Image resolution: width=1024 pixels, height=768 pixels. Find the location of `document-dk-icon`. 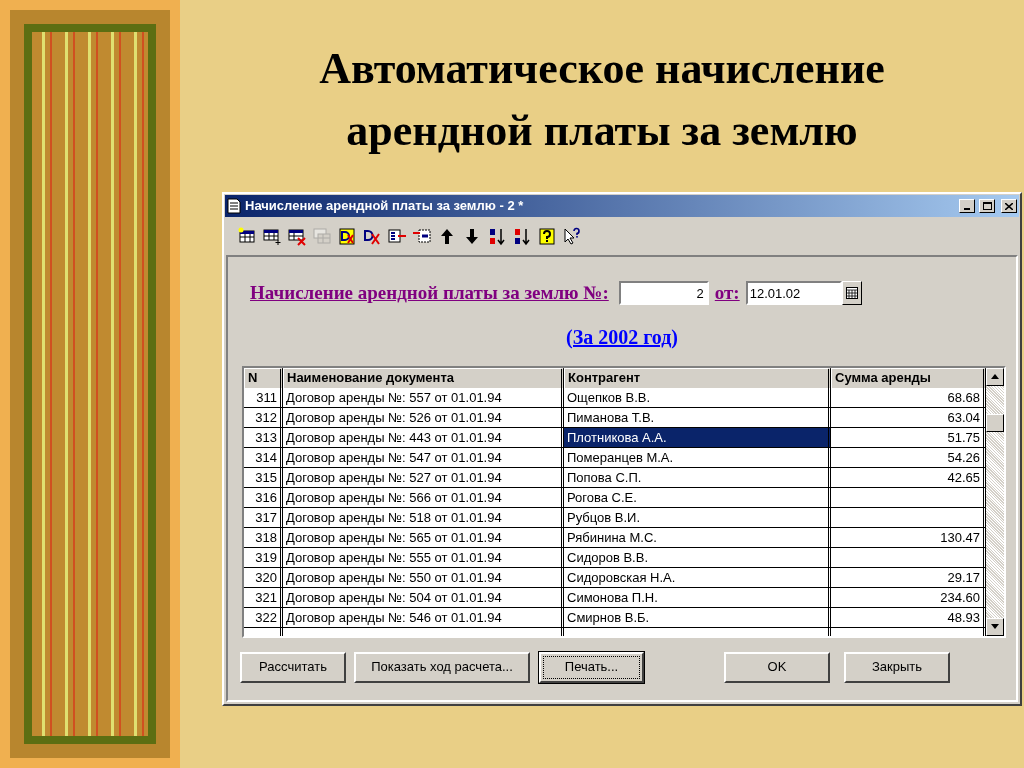

document-dk-icon is located at coordinates (347, 236).